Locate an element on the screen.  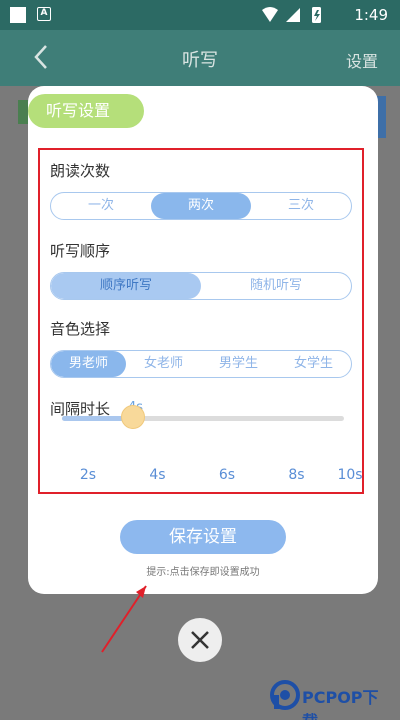
annotation-arrow-icon is located at coordinates (124, 619).